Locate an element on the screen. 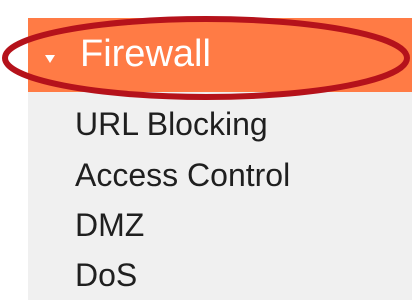 This screenshot has height=300, width=412. menu-item-dmz: DMZ is located at coordinates (109, 225).